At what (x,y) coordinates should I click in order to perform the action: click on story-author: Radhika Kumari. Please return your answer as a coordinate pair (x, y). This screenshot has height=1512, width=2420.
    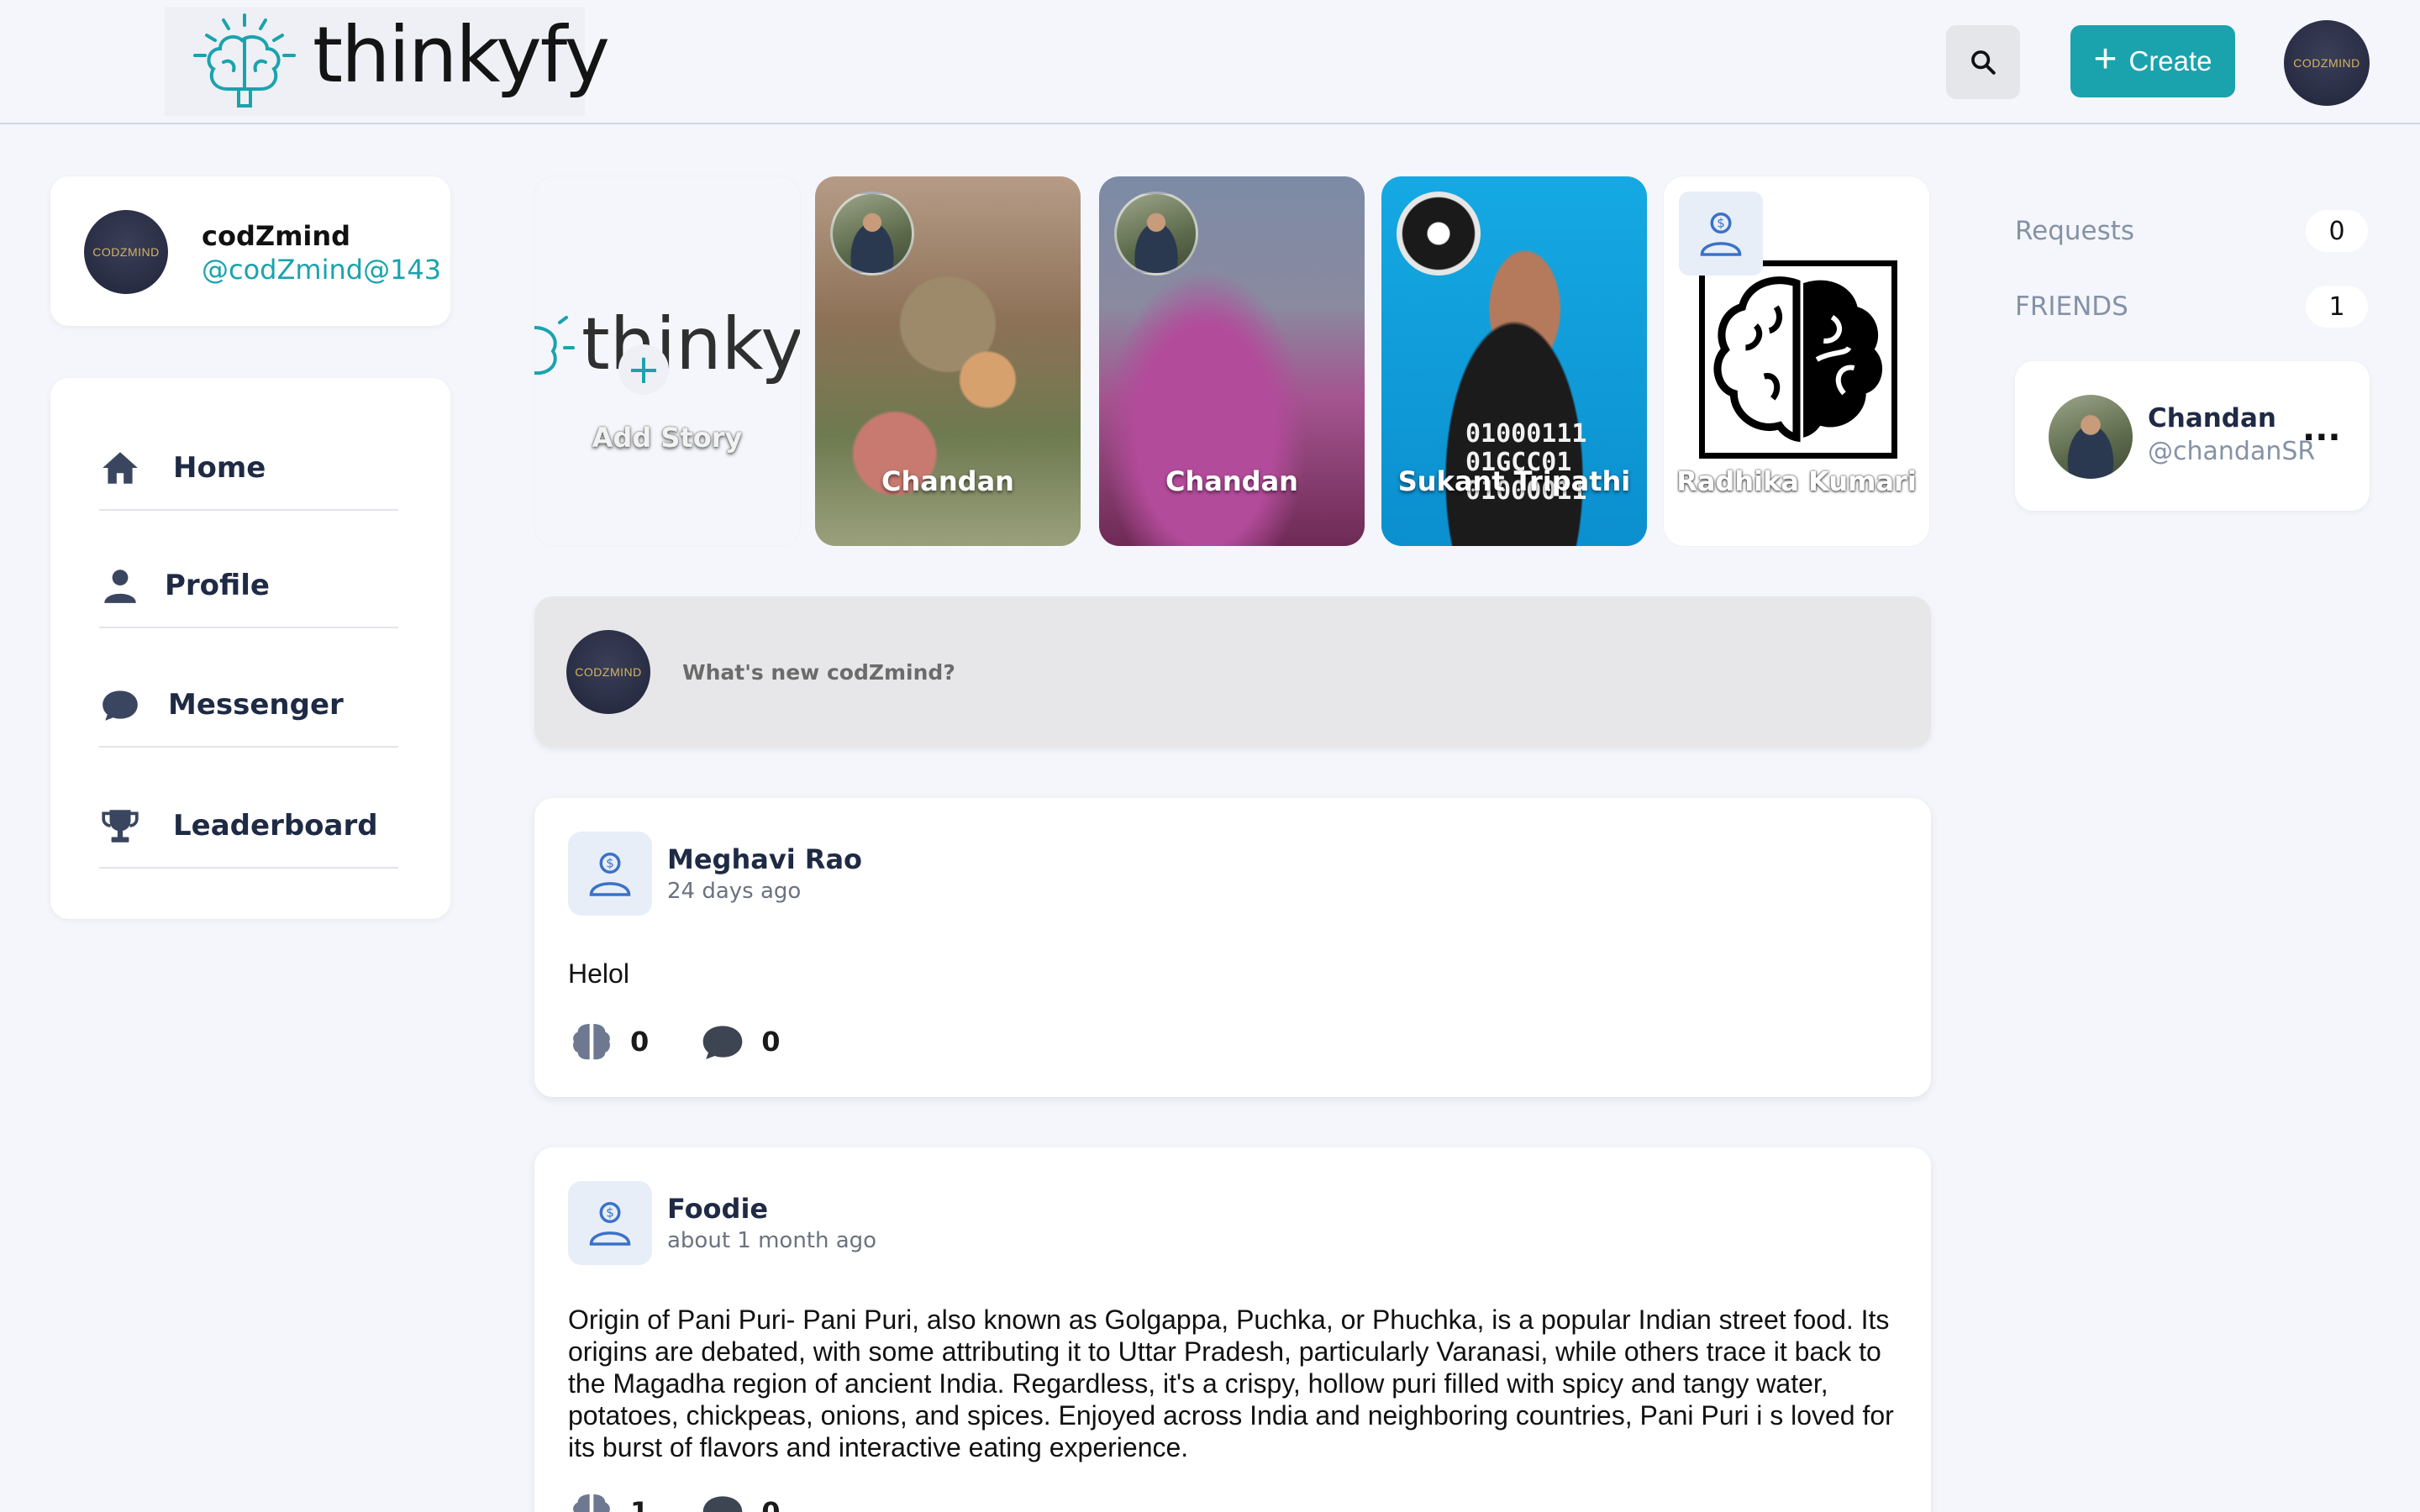
    Looking at the image, I should click on (1797, 481).